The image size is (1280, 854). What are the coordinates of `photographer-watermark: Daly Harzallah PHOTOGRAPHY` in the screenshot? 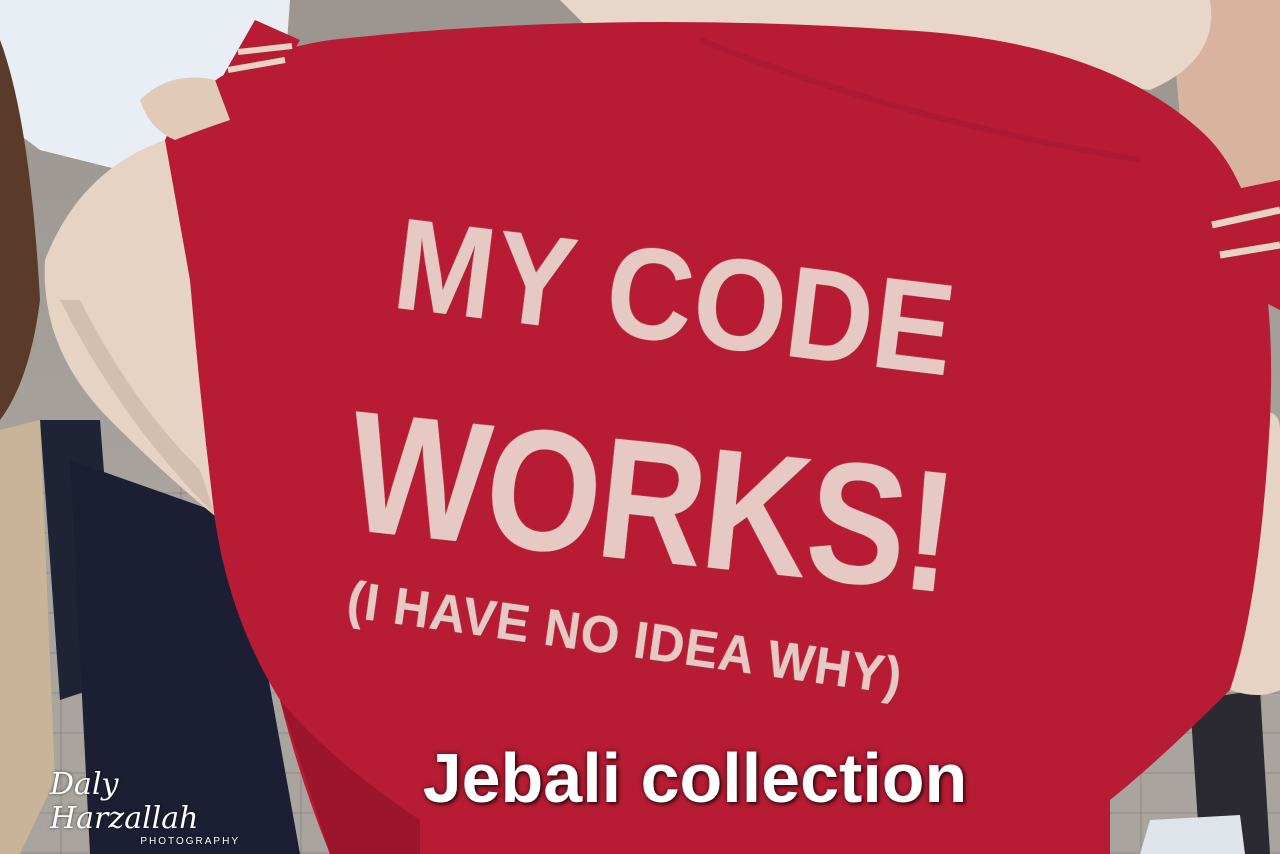 It's located at (150, 807).